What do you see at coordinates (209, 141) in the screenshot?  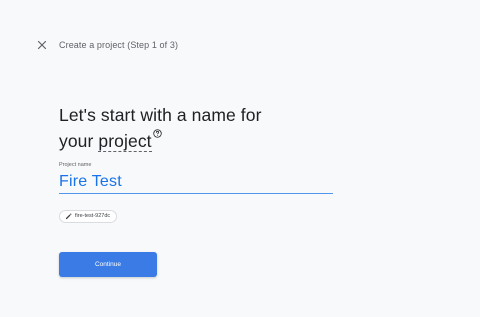 I see `heading-line-2: your project` at bounding box center [209, 141].